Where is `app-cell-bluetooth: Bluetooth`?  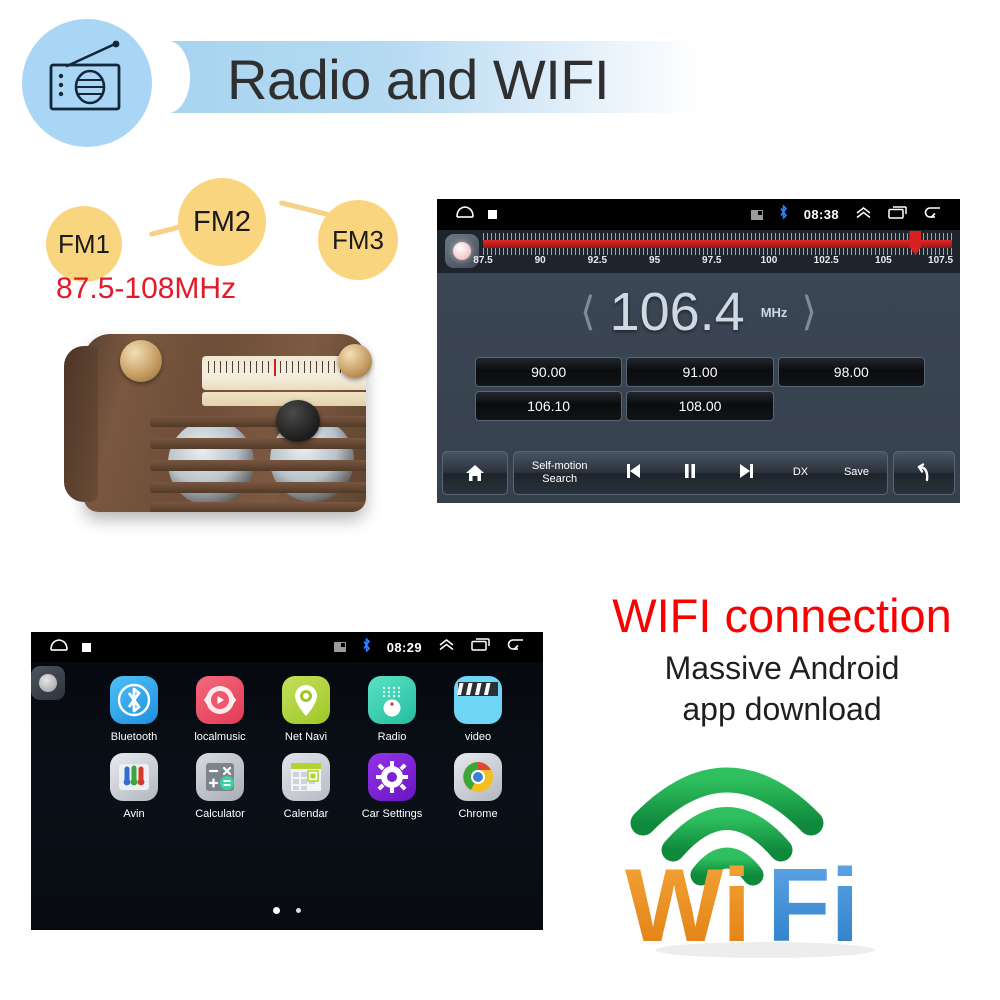 app-cell-bluetooth: Bluetooth is located at coordinates (134, 709).